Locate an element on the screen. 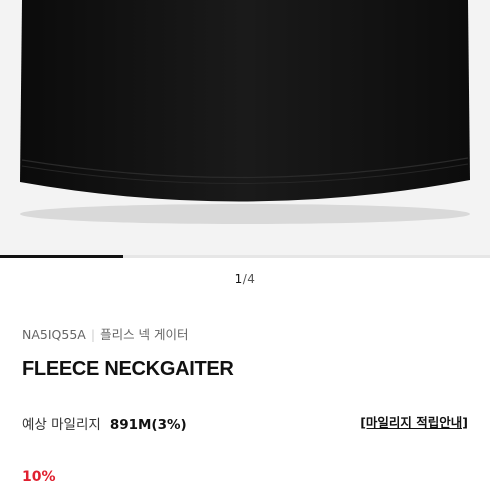  discount-rate: 10% is located at coordinates (39, 477).